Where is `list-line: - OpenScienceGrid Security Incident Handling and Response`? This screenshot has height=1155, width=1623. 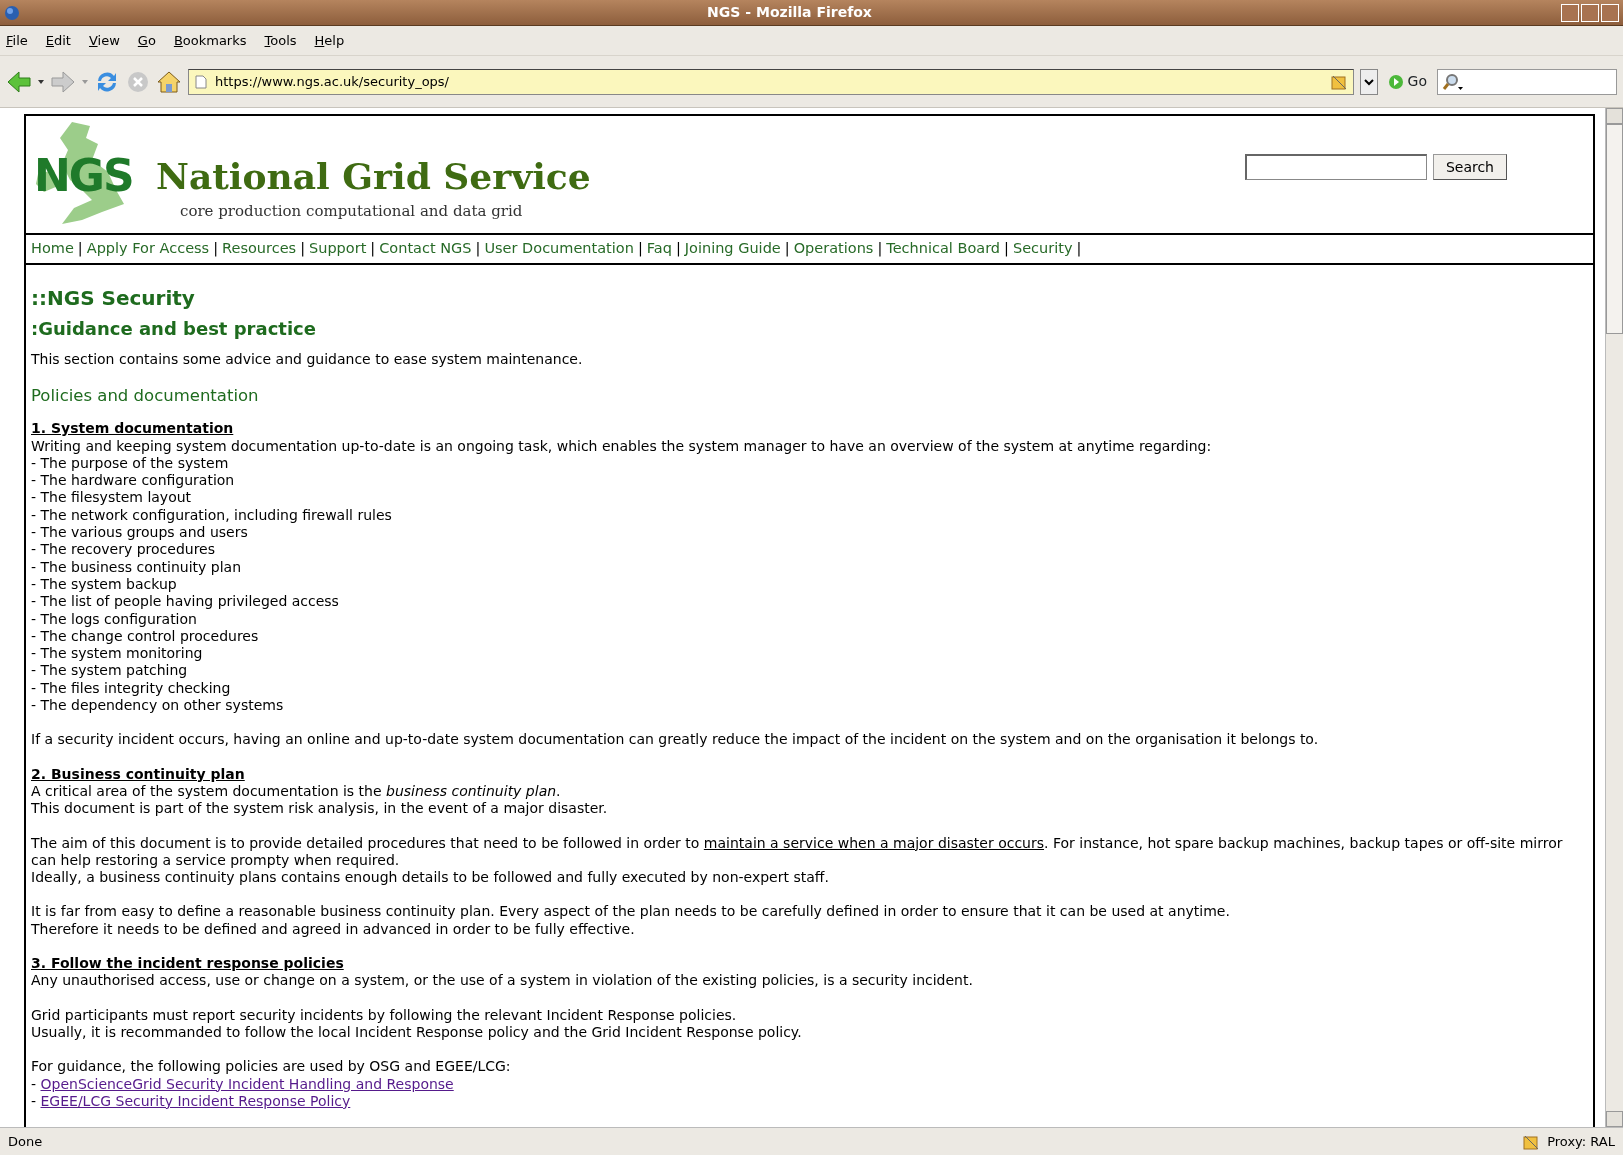
list-line: - OpenScienceGrid Security Incident Handling and Response is located at coordinates (243, 1084).